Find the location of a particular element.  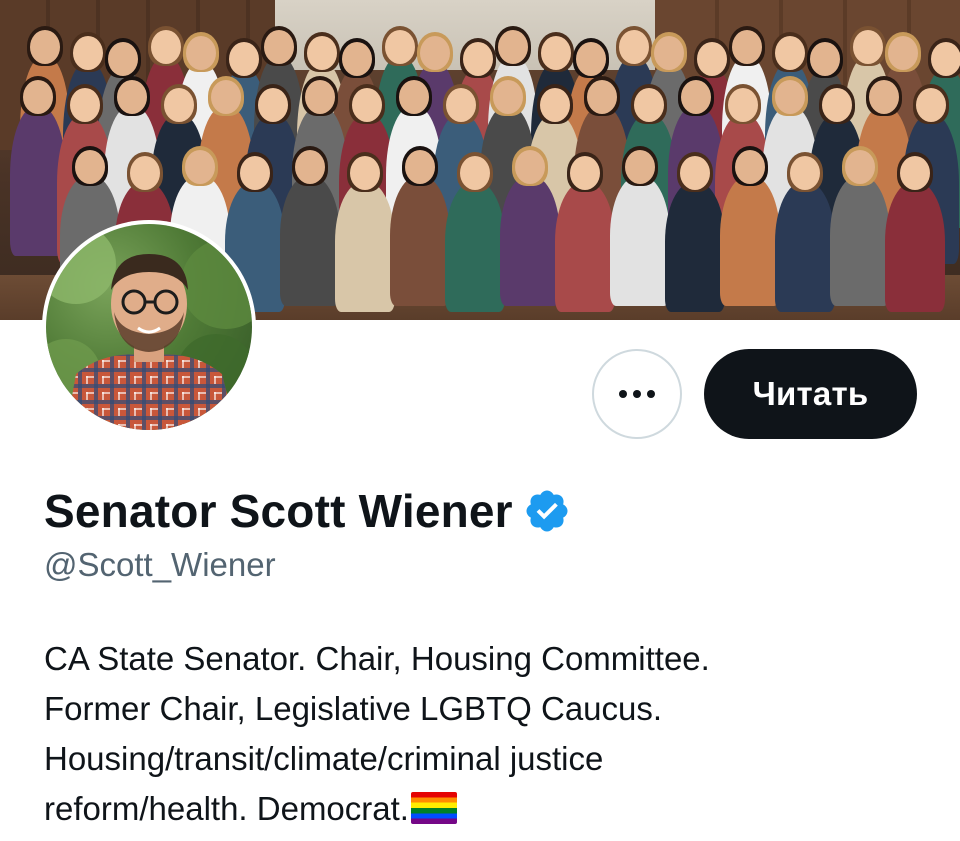

more-options-button is located at coordinates (637, 394).